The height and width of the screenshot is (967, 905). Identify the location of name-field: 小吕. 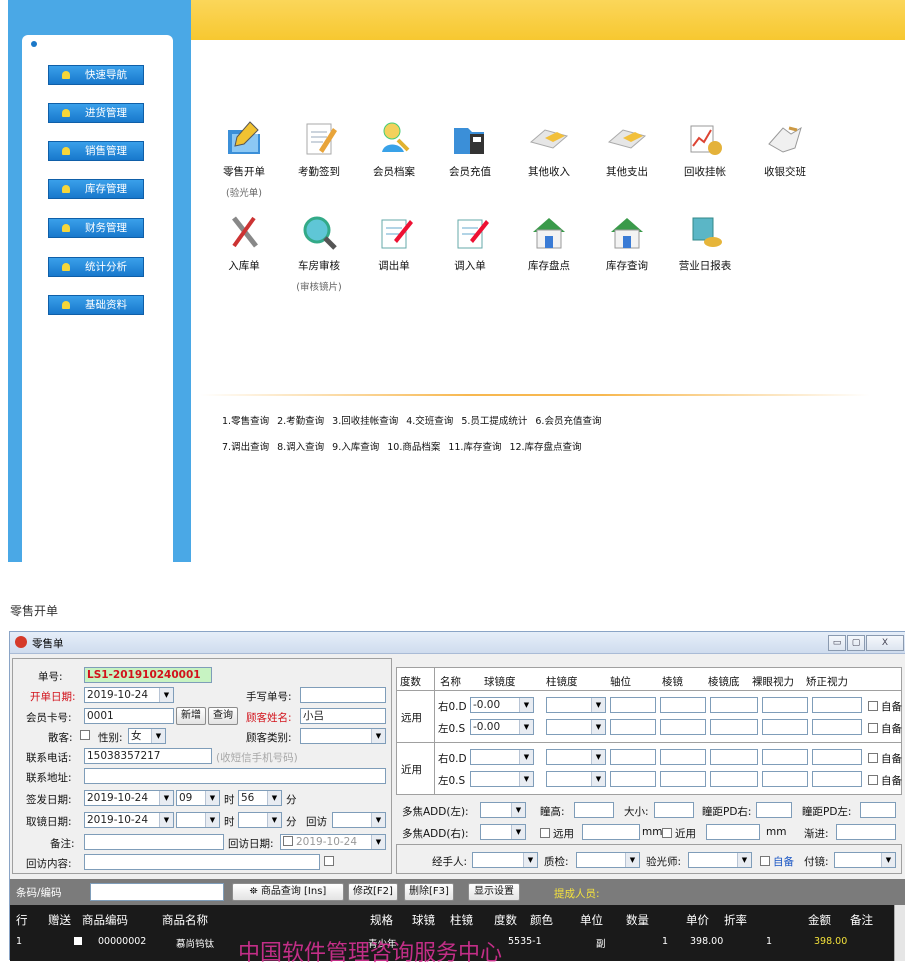
(343, 716).